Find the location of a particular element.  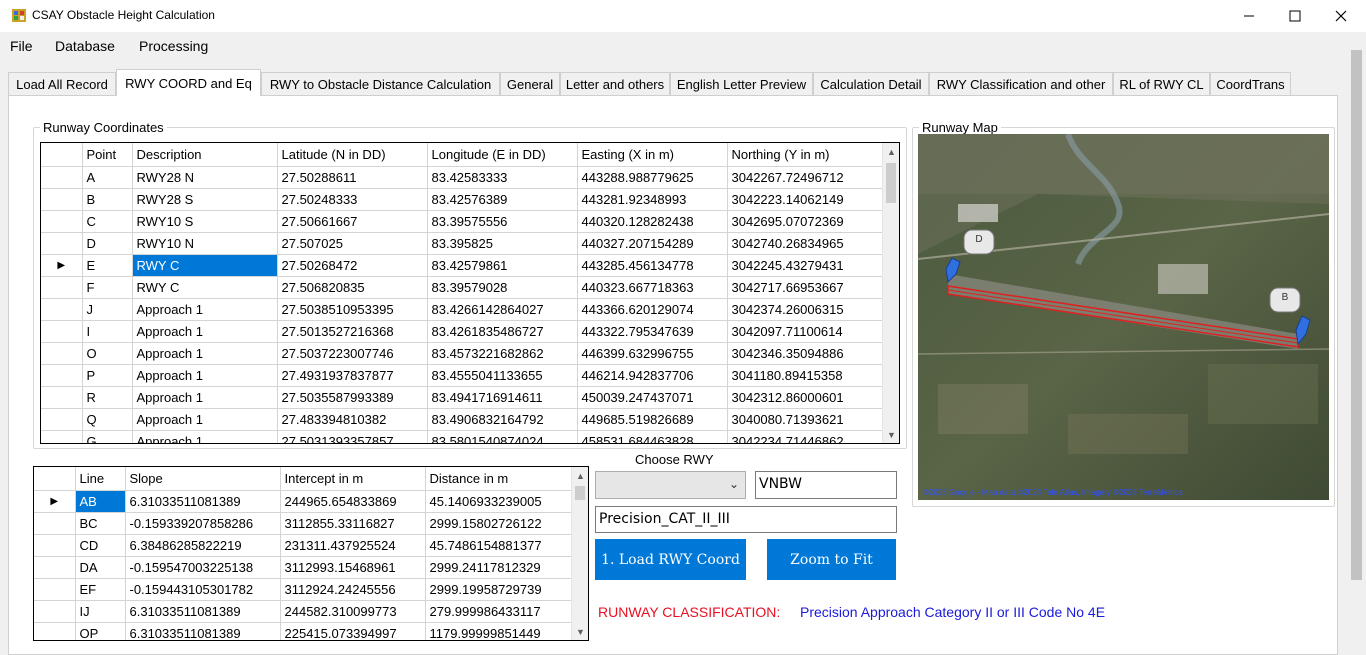

table-cell: 3042234.71446862 is located at coordinates (806, 436).